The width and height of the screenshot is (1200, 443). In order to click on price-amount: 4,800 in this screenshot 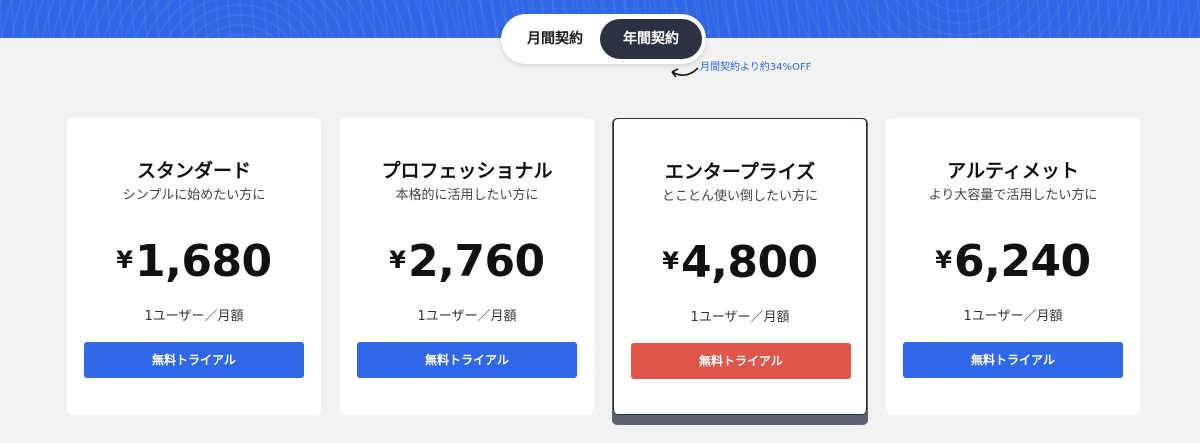, I will do `click(749, 262)`.